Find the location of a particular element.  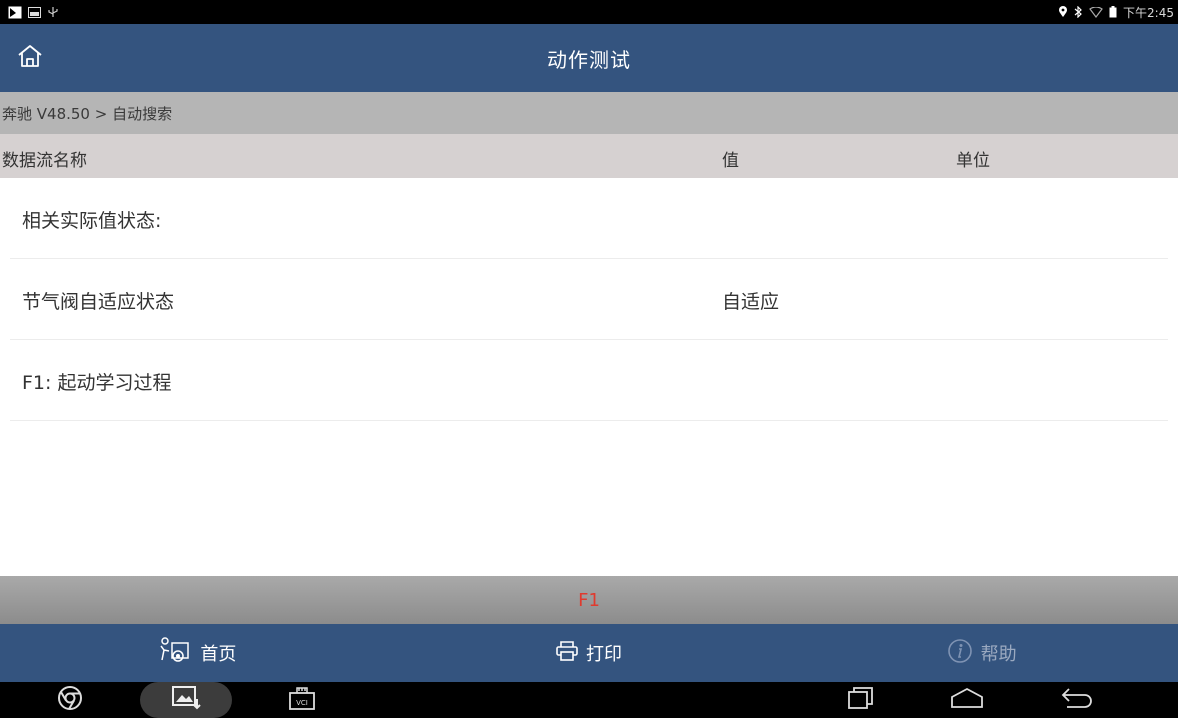

recent-apps-icon is located at coordinates (861, 700).